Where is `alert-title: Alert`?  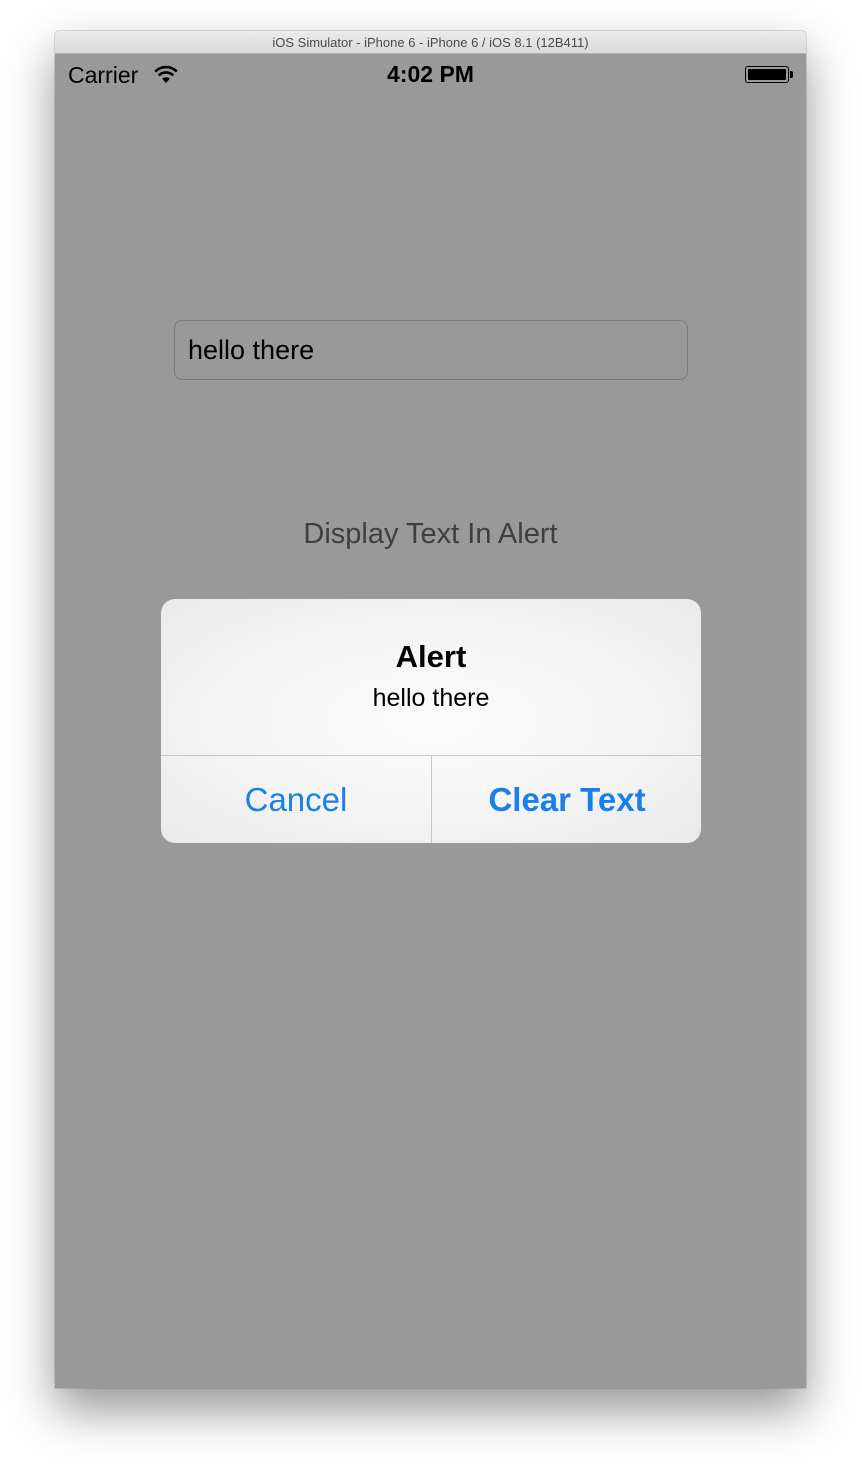 alert-title: Alert is located at coordinates (431, 656).